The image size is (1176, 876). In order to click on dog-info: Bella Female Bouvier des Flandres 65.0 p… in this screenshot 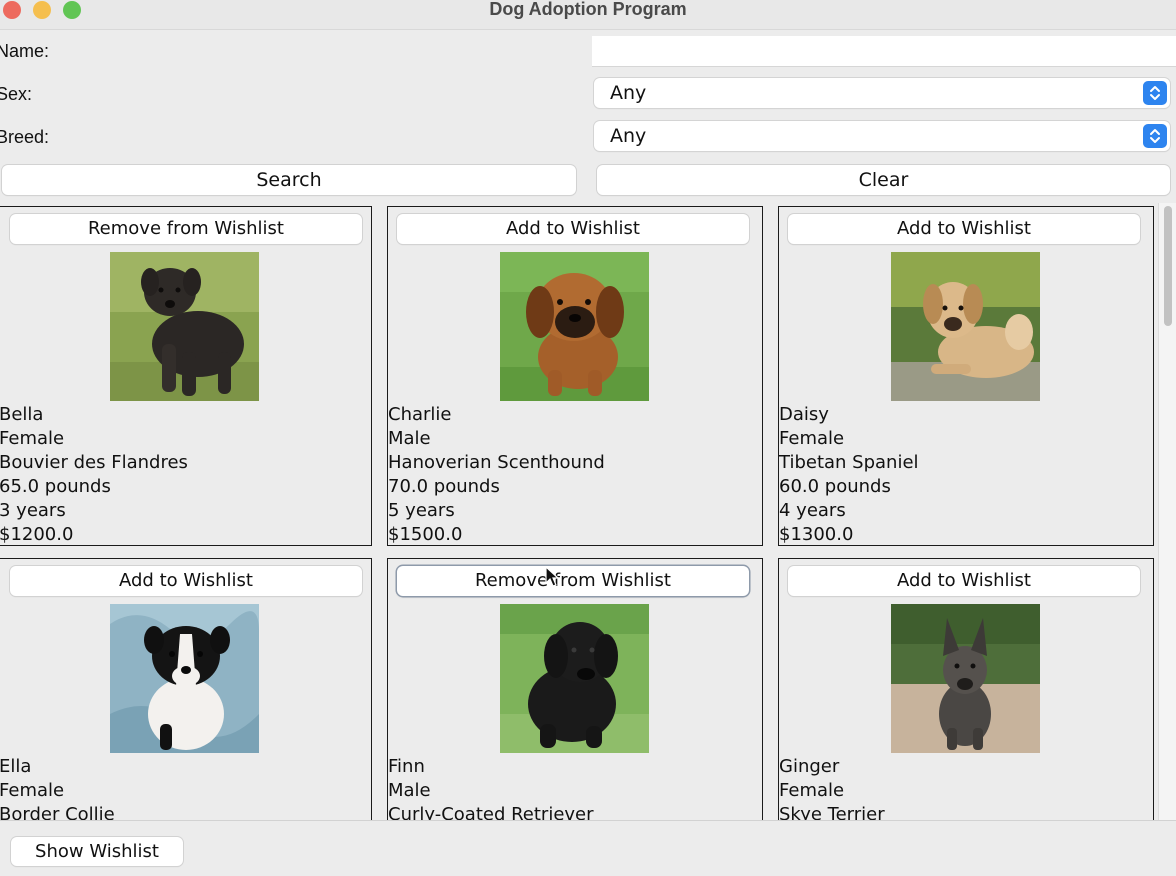, I will do `click(94, 475)`.